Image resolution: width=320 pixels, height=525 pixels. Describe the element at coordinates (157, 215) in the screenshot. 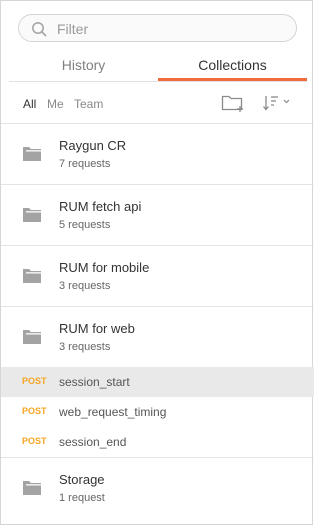

I see `collection-item: RUM fetch api 5 requests` at that location.